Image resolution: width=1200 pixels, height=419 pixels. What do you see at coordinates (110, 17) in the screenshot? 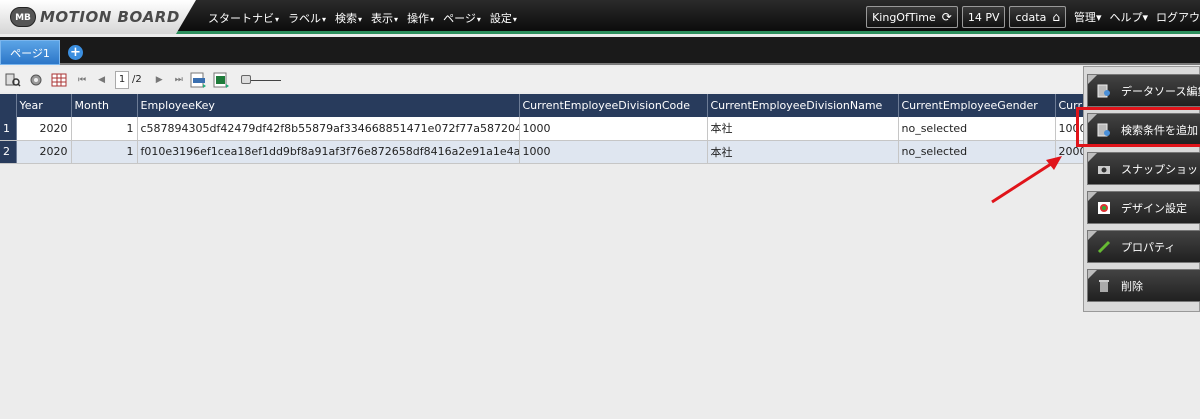
I see `logo-text: MOTION BOARD` at bounding box center [110, 17].